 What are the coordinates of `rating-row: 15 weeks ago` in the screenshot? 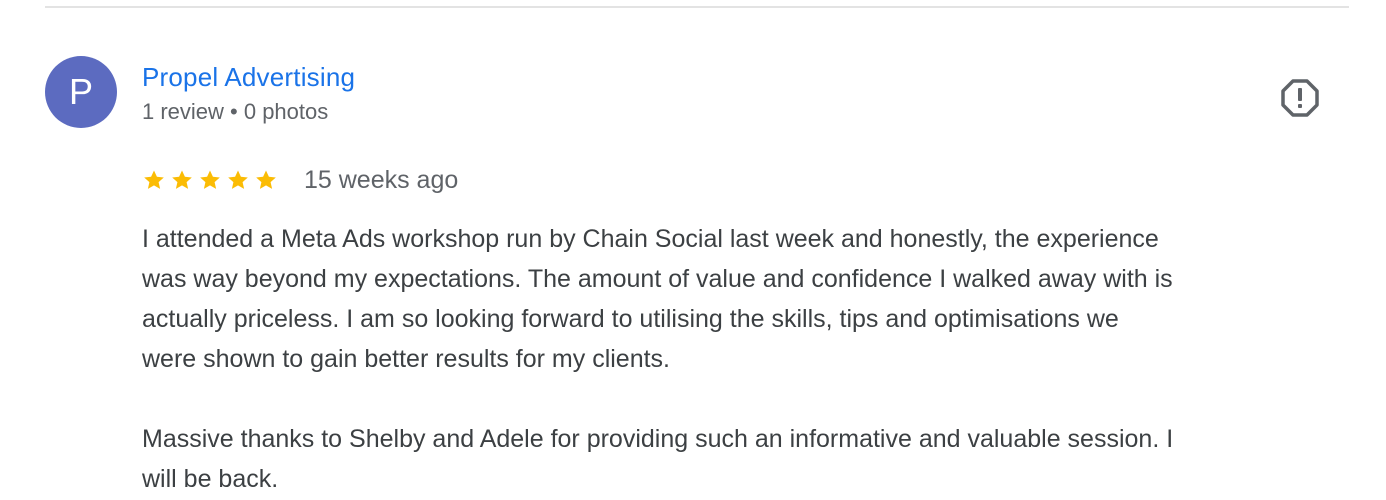 It's located at (300, 180).